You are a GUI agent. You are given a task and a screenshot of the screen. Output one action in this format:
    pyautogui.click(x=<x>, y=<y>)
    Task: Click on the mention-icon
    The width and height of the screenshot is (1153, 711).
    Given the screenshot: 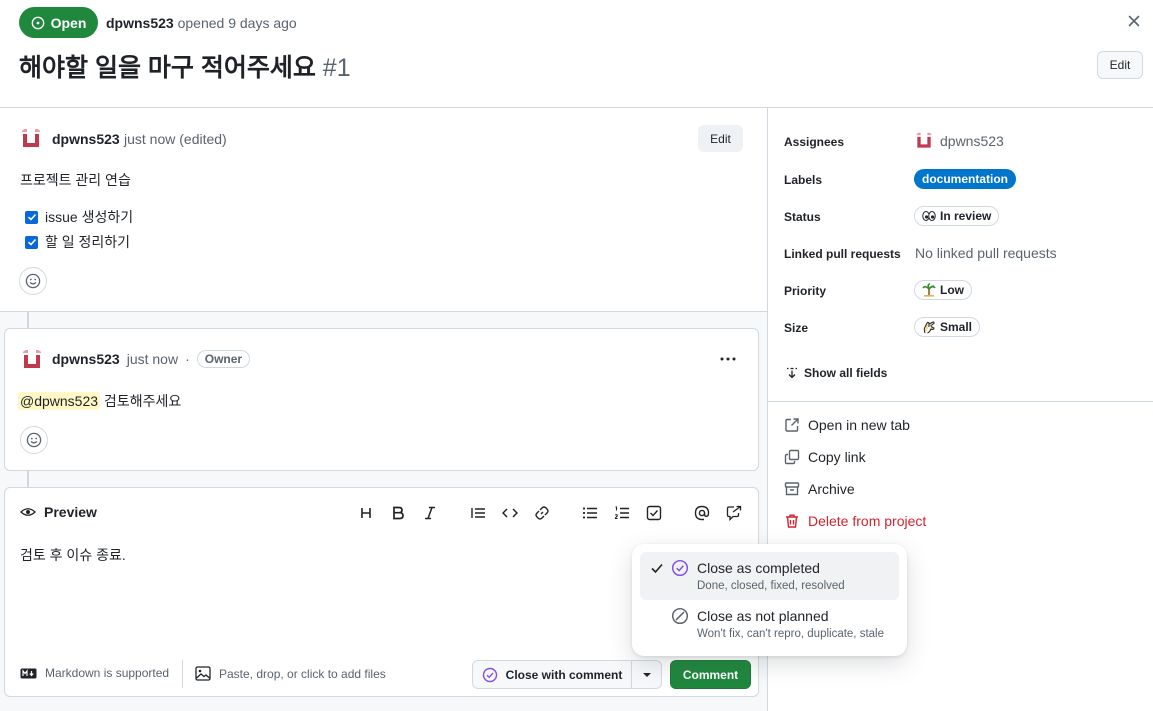 What is the action you would take?
    pyautogui.click(x=702, y=513)
    